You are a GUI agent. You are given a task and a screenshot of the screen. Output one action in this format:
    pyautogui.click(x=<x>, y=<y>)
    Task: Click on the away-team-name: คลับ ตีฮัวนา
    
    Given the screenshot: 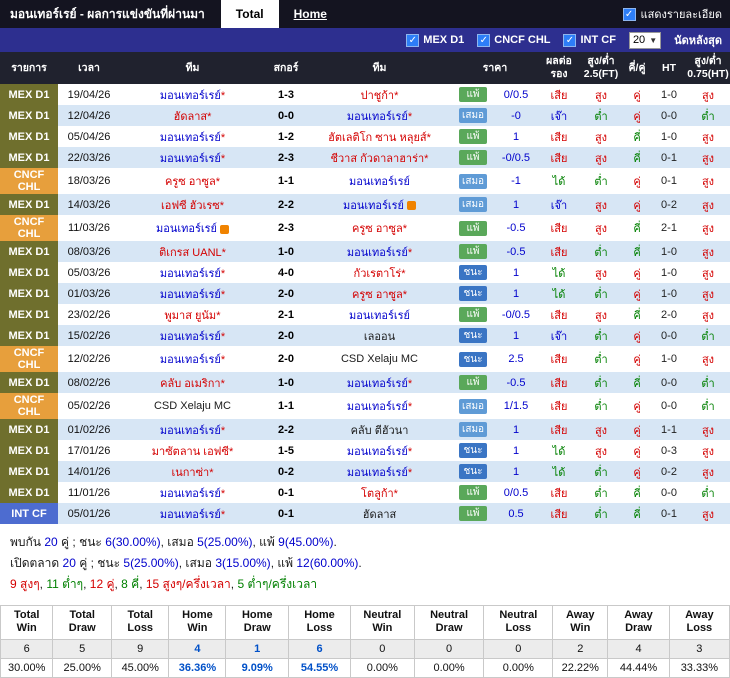 What is the action you would take?
    pyautogui.click(x=380, y=431)
    